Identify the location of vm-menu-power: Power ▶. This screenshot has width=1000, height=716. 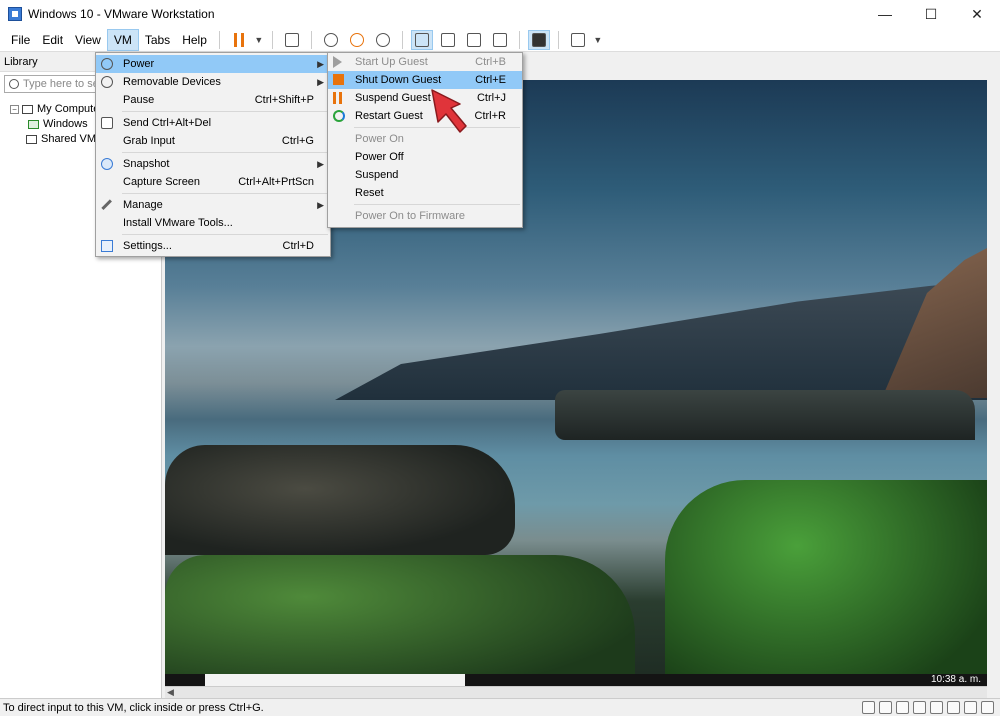
(213, 64).